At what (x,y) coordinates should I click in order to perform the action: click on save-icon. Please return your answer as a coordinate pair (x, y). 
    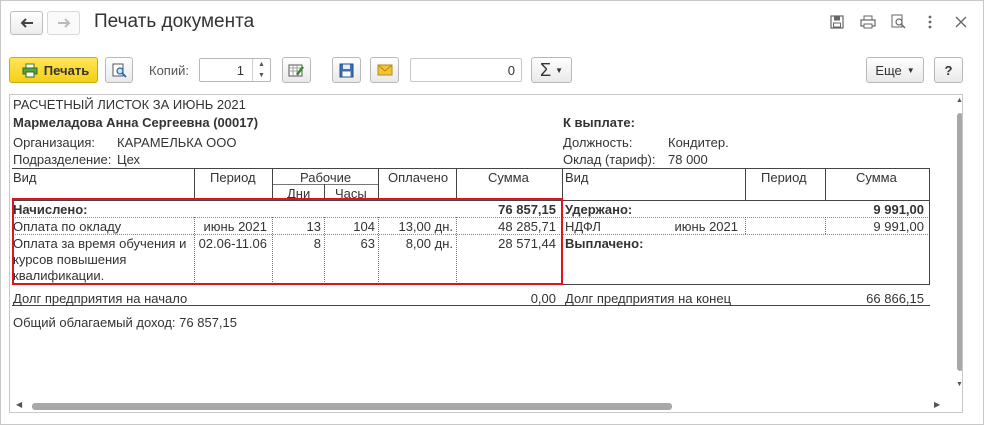
    Looking at the image, I should click on (836, 21).